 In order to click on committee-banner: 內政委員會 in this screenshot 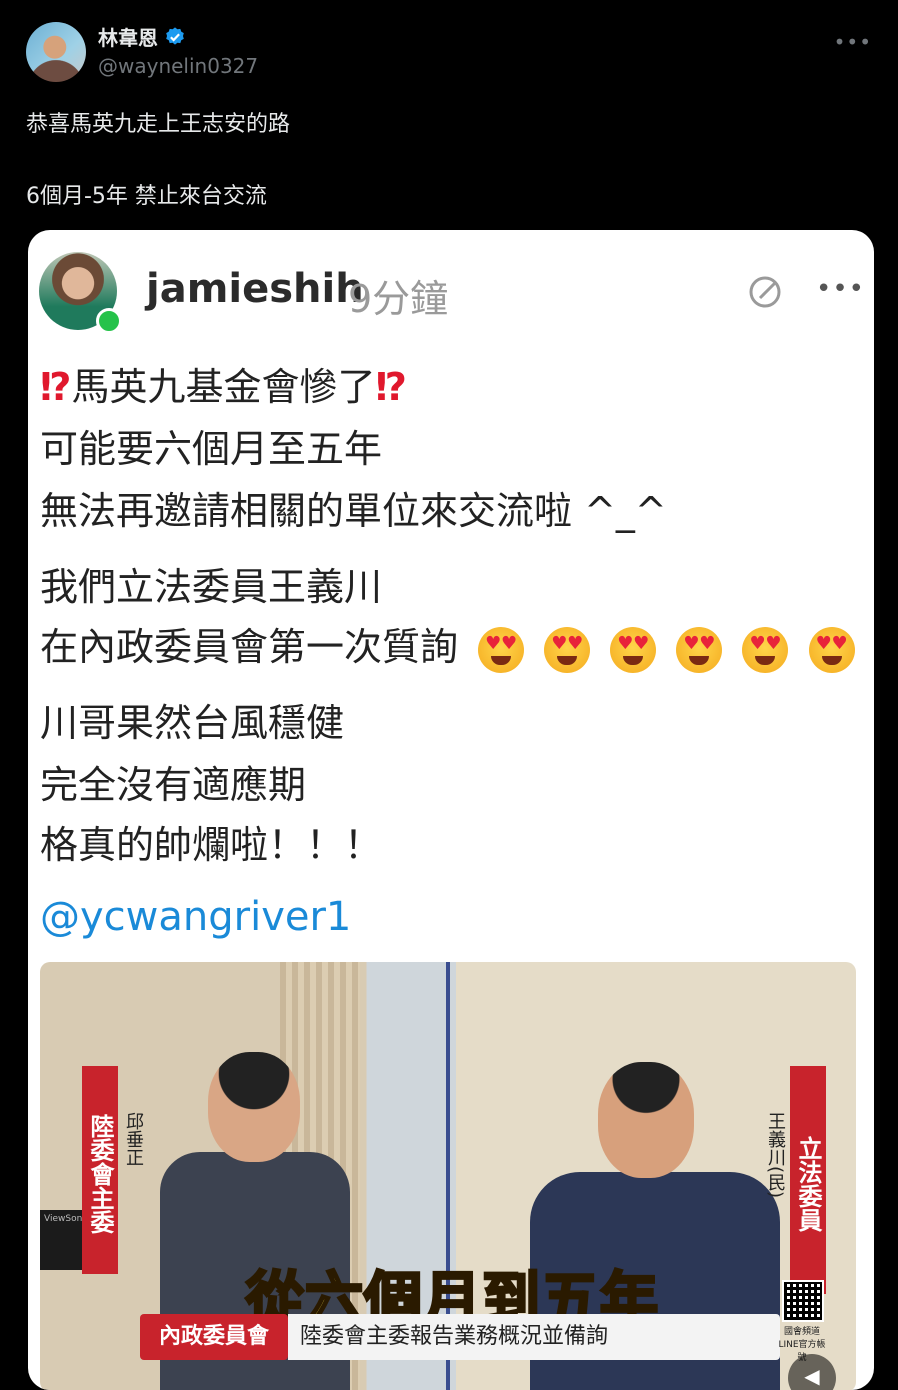, I will do `click(214, 1337)`.